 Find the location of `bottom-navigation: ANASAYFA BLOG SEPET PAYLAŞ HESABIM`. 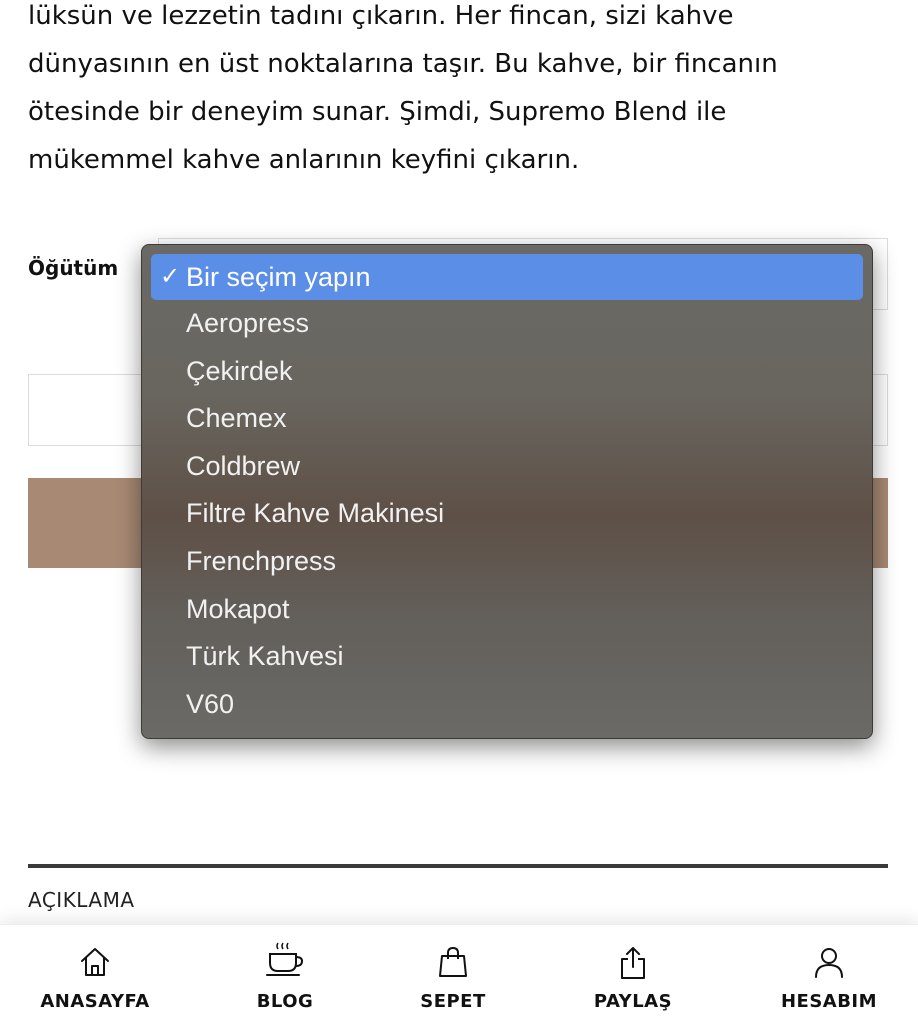

bottom-navigation: ANASAYFA BLOG SEPET PAYLAŞ HESABIM is located at coordinates (459, 974).